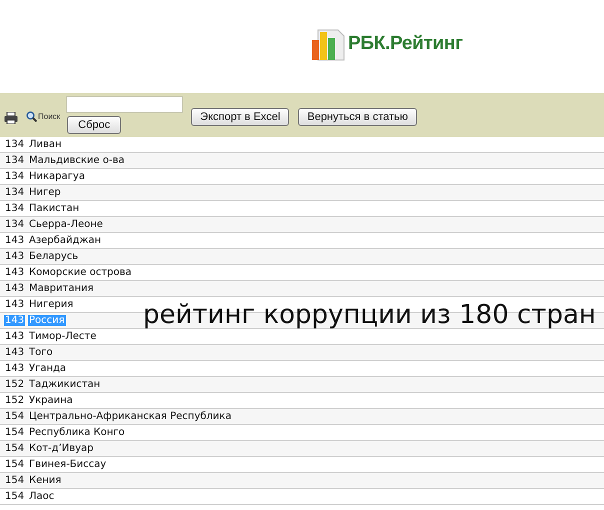 Image resolution: width=604 pixels, height=510 pixels. What do you see at coordinates (240, 117) in the screenshot?
I see `export-button: Экспорт в Excel` at bounding box center [240, 117].